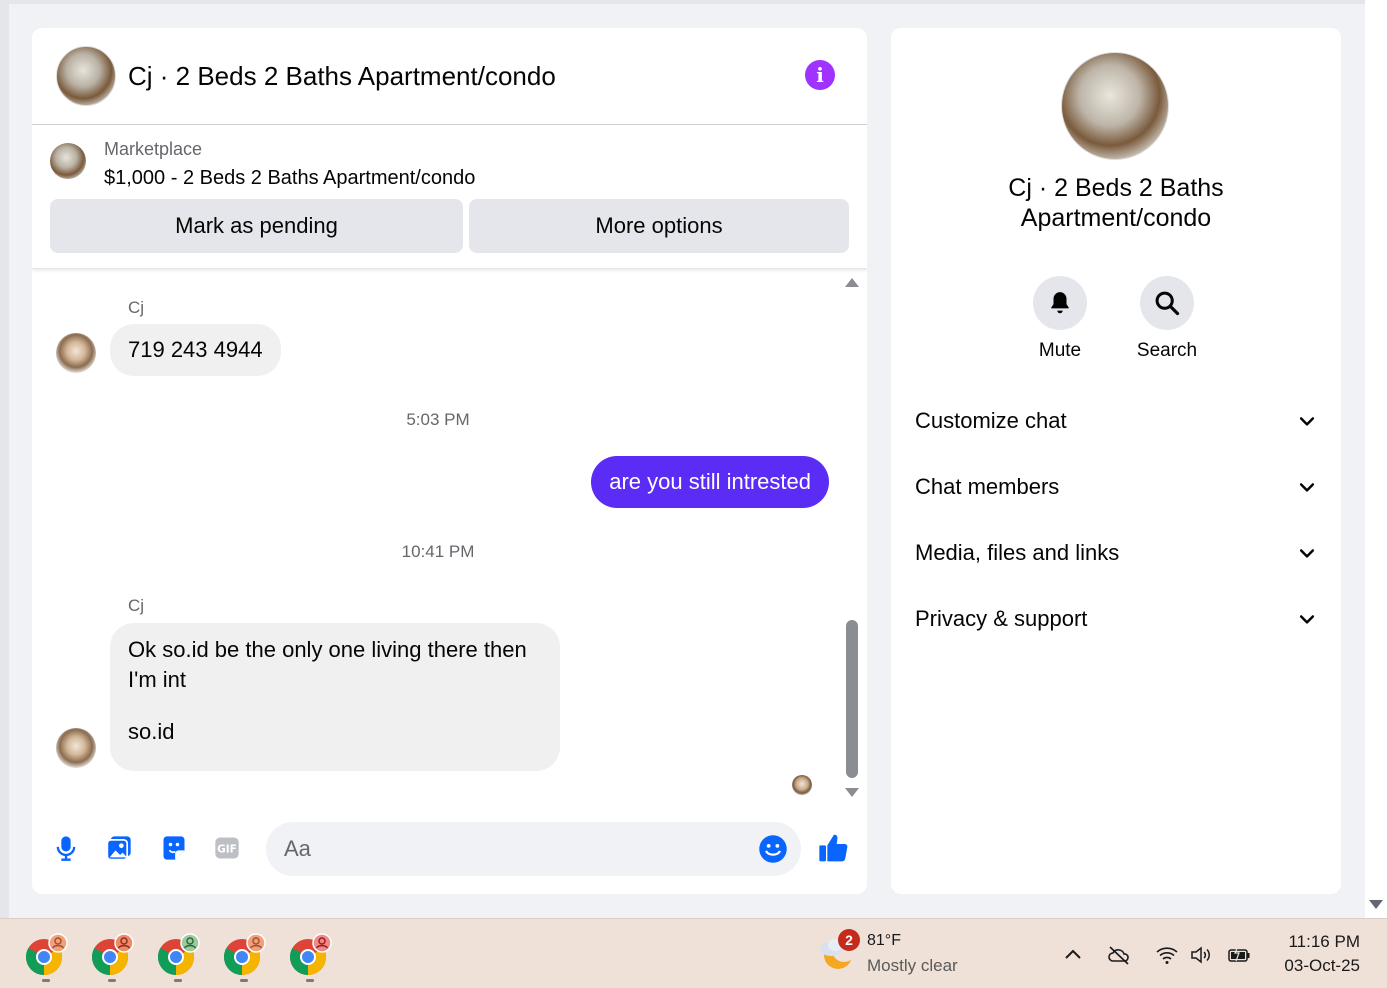  I want to click on mute-label: Mute, so click(1060, 350).